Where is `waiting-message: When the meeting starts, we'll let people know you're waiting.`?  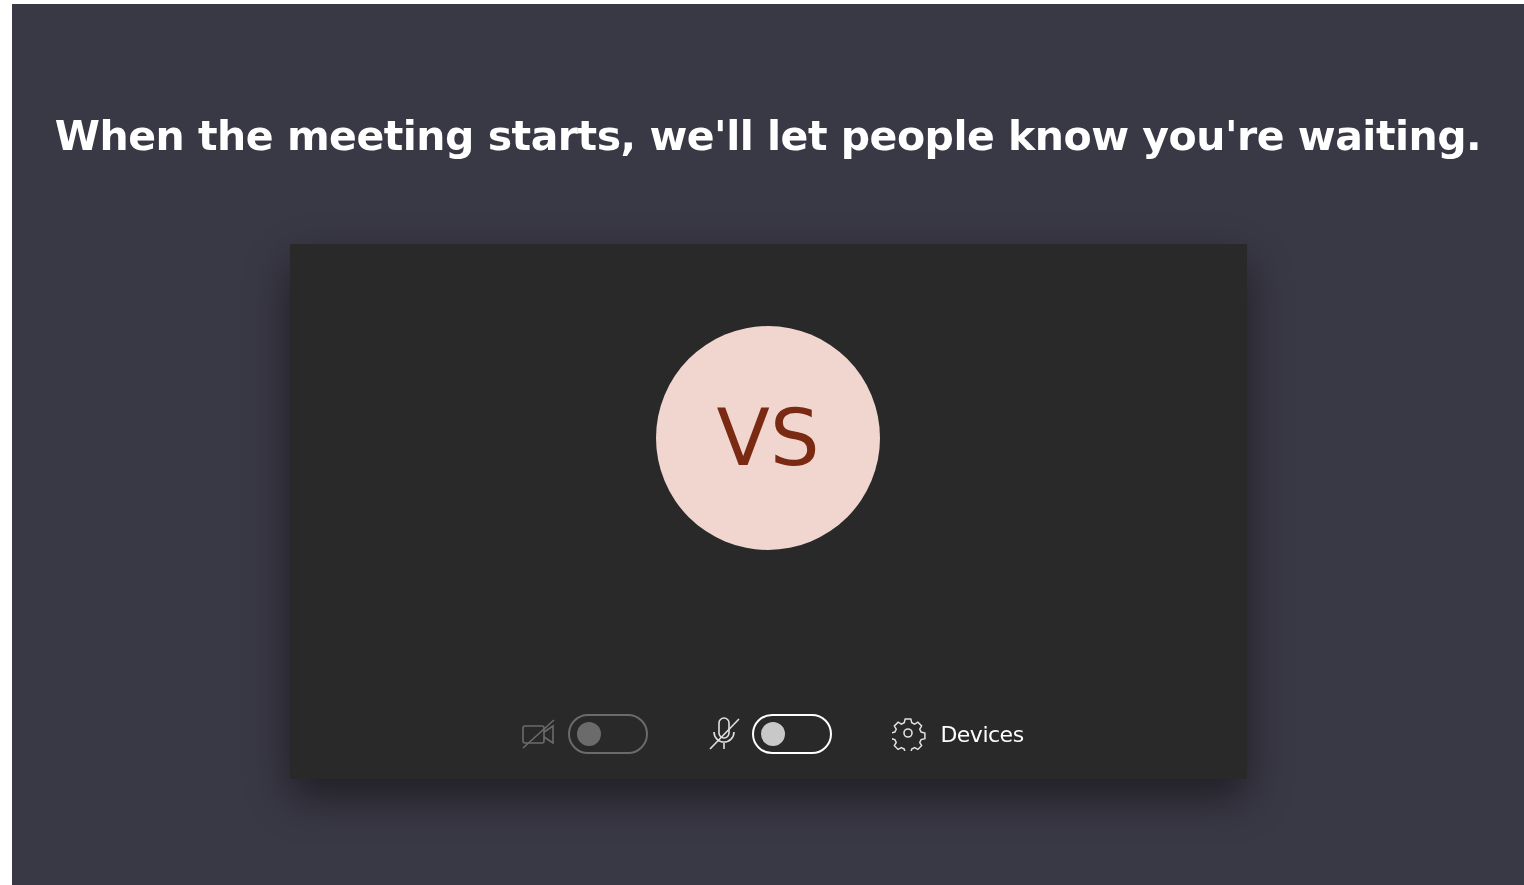 waiting-message: When the meeting starts, we'll let people know you're waiting. is located at coordinates (768, 136).